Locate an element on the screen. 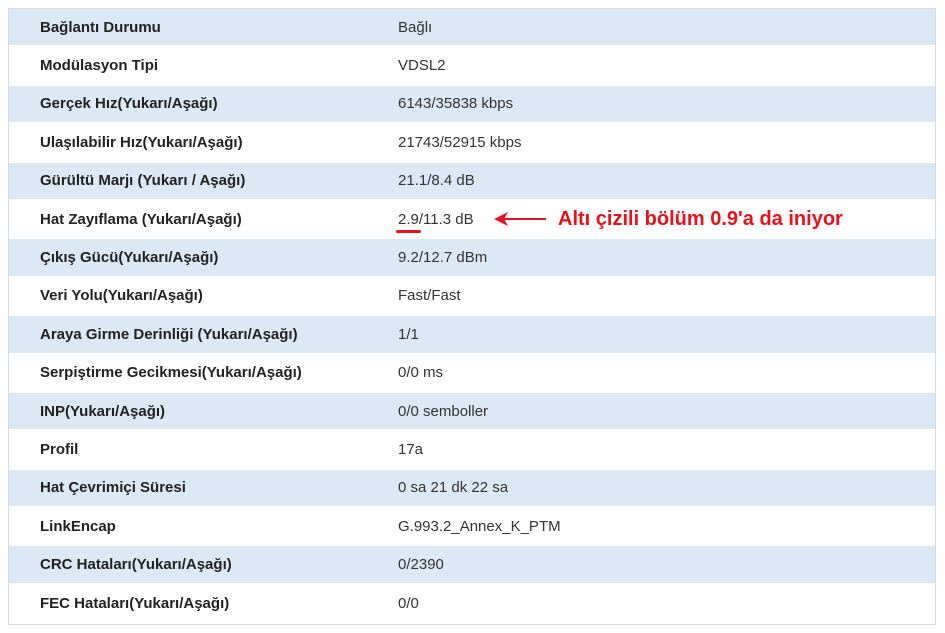  row-label: Bağlantı Durumu is located at coordinates (100, 27).